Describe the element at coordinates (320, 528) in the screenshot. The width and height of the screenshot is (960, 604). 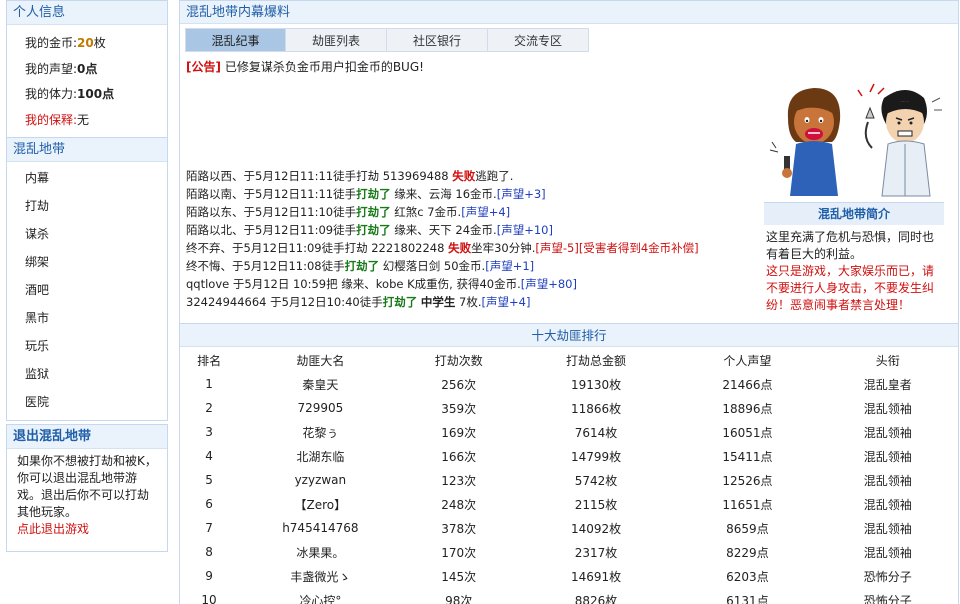
I see `ranking-cell: h745414768` at that location.